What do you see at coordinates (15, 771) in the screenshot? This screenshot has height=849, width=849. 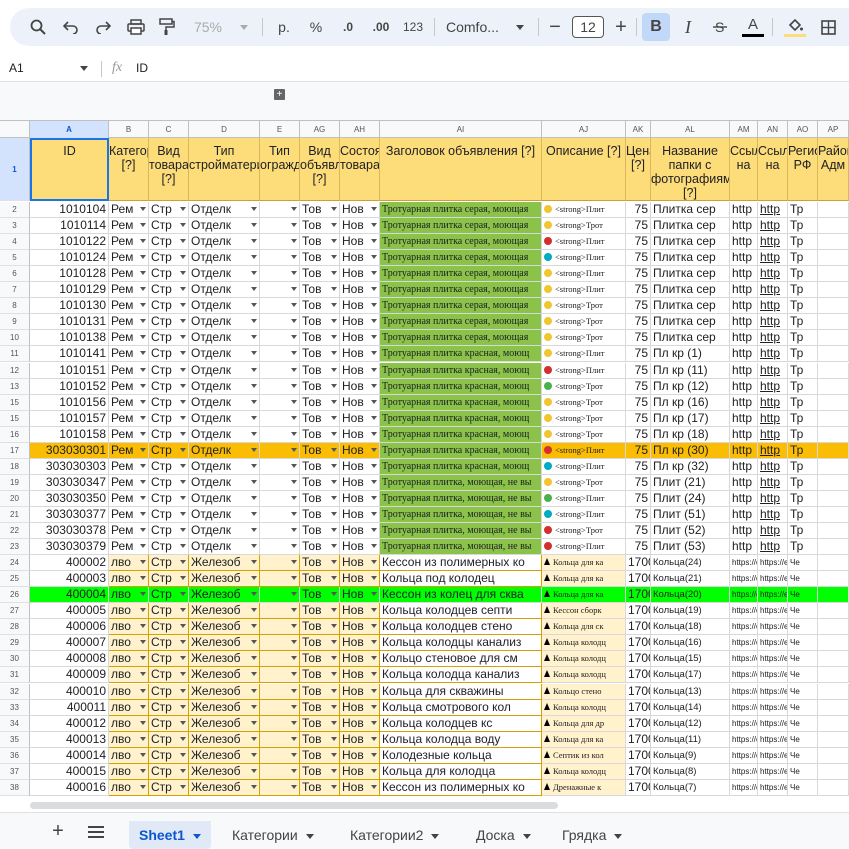 I see `row-header: 37` at bounding box center [15, 771].